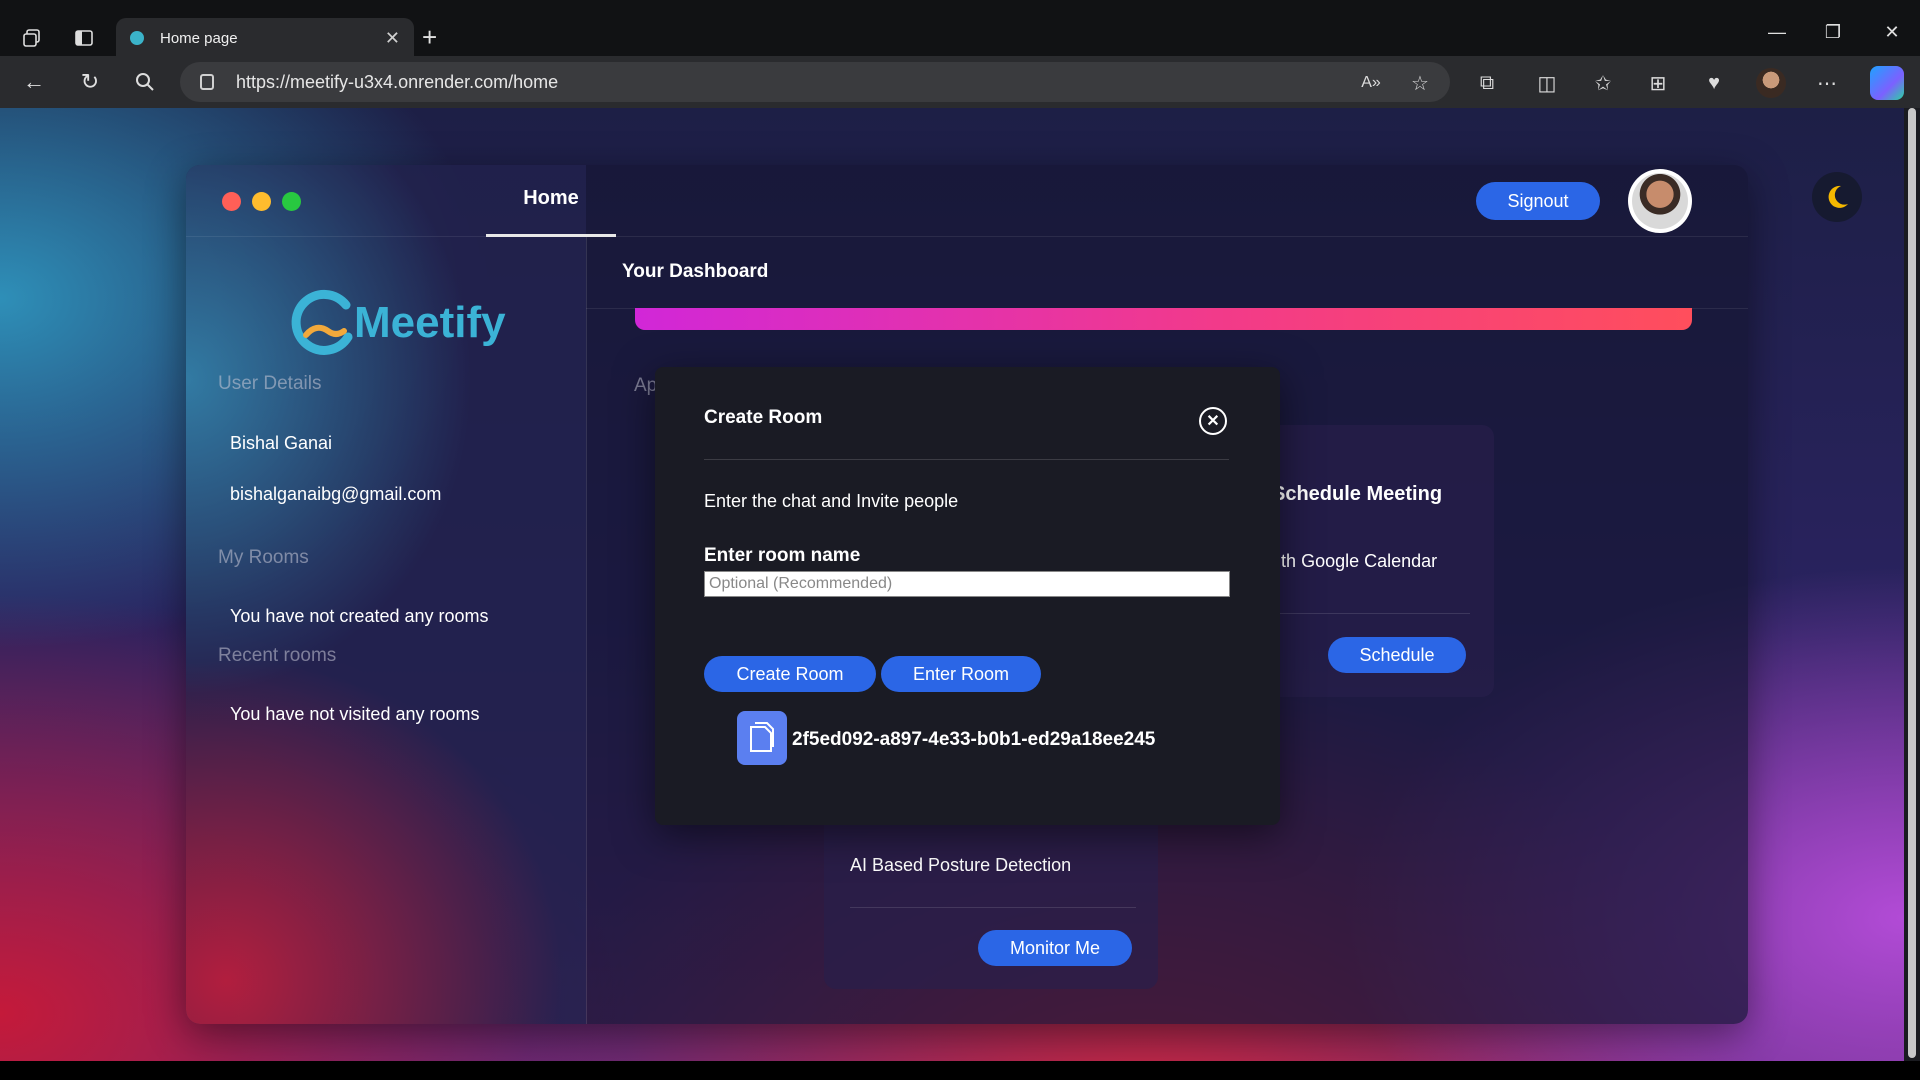 The width and height of the screenshot is (1920, 1080). What do you see at coordinates (1371, 83) in the screenshot?
I see `read-aloud-icon: A»` at bounding box center [1371, 83].